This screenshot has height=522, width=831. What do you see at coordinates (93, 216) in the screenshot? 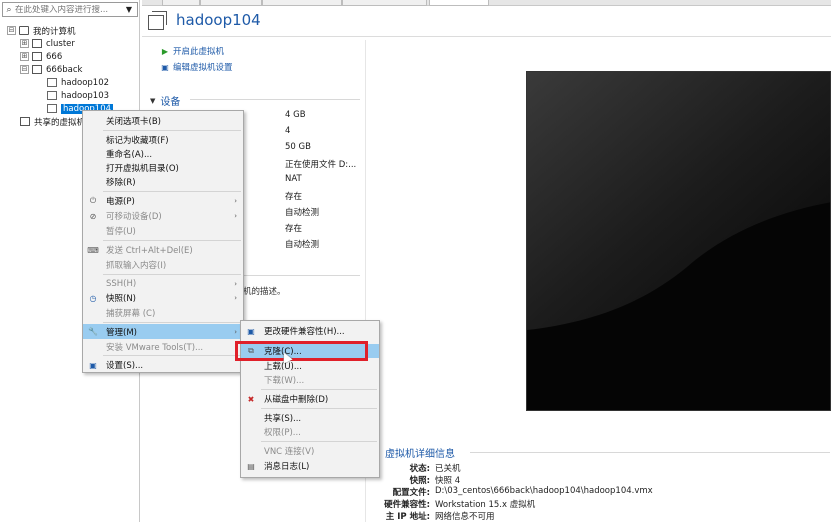
I see `removable-devices-icon: ⊘` at bounding box center [93, 216].